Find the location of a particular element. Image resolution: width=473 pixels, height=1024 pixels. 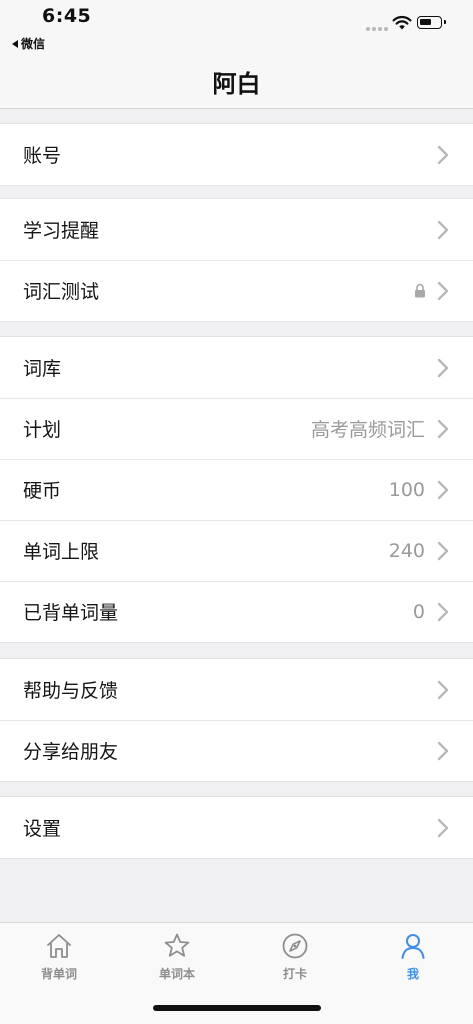

star-icon is located at coordinates (177, 945).